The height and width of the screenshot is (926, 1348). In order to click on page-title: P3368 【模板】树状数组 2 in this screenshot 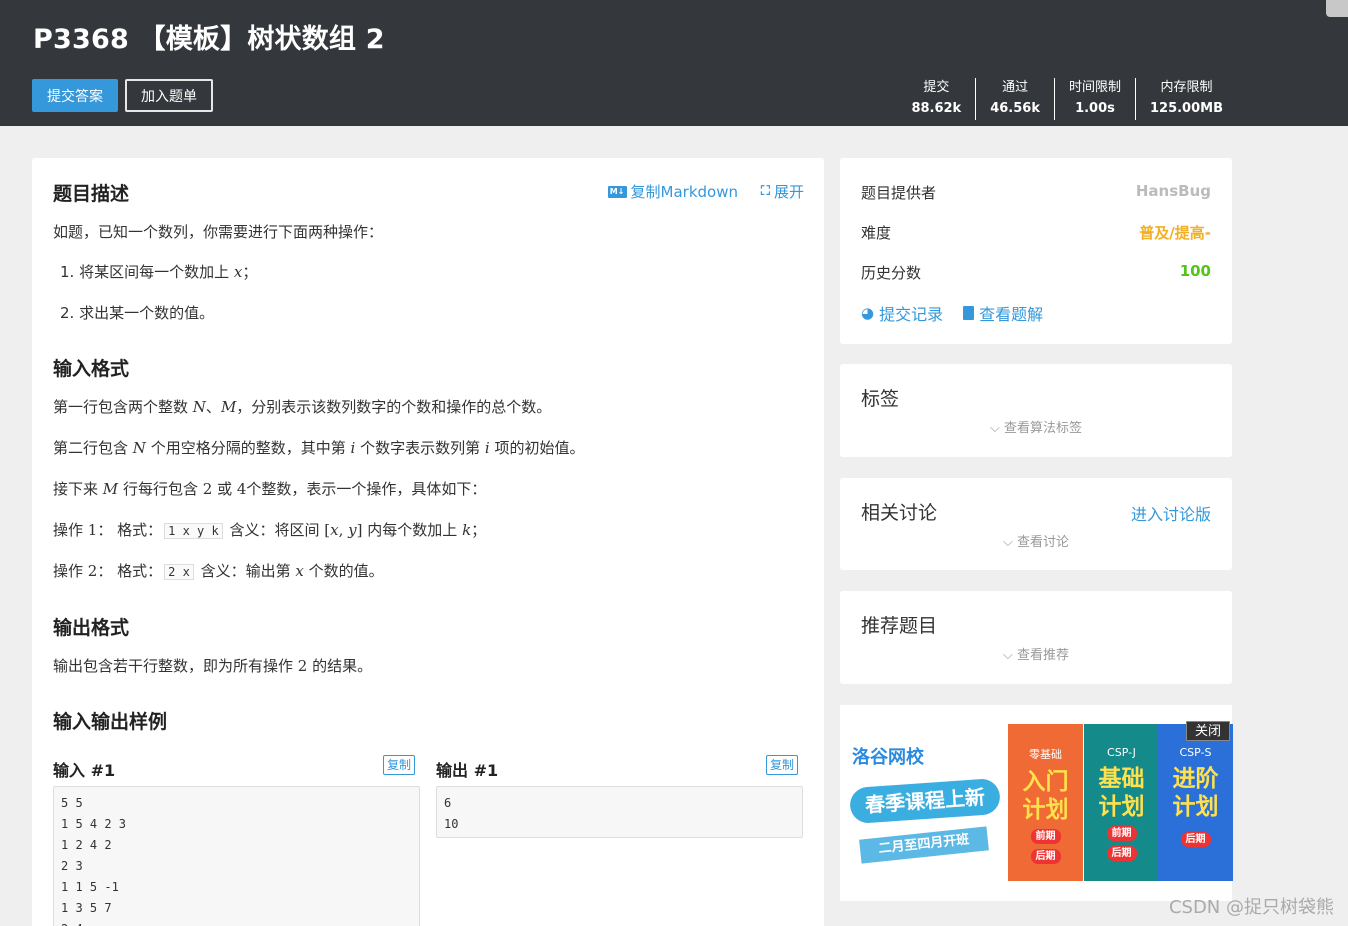, I will do `click(209, 39)`.